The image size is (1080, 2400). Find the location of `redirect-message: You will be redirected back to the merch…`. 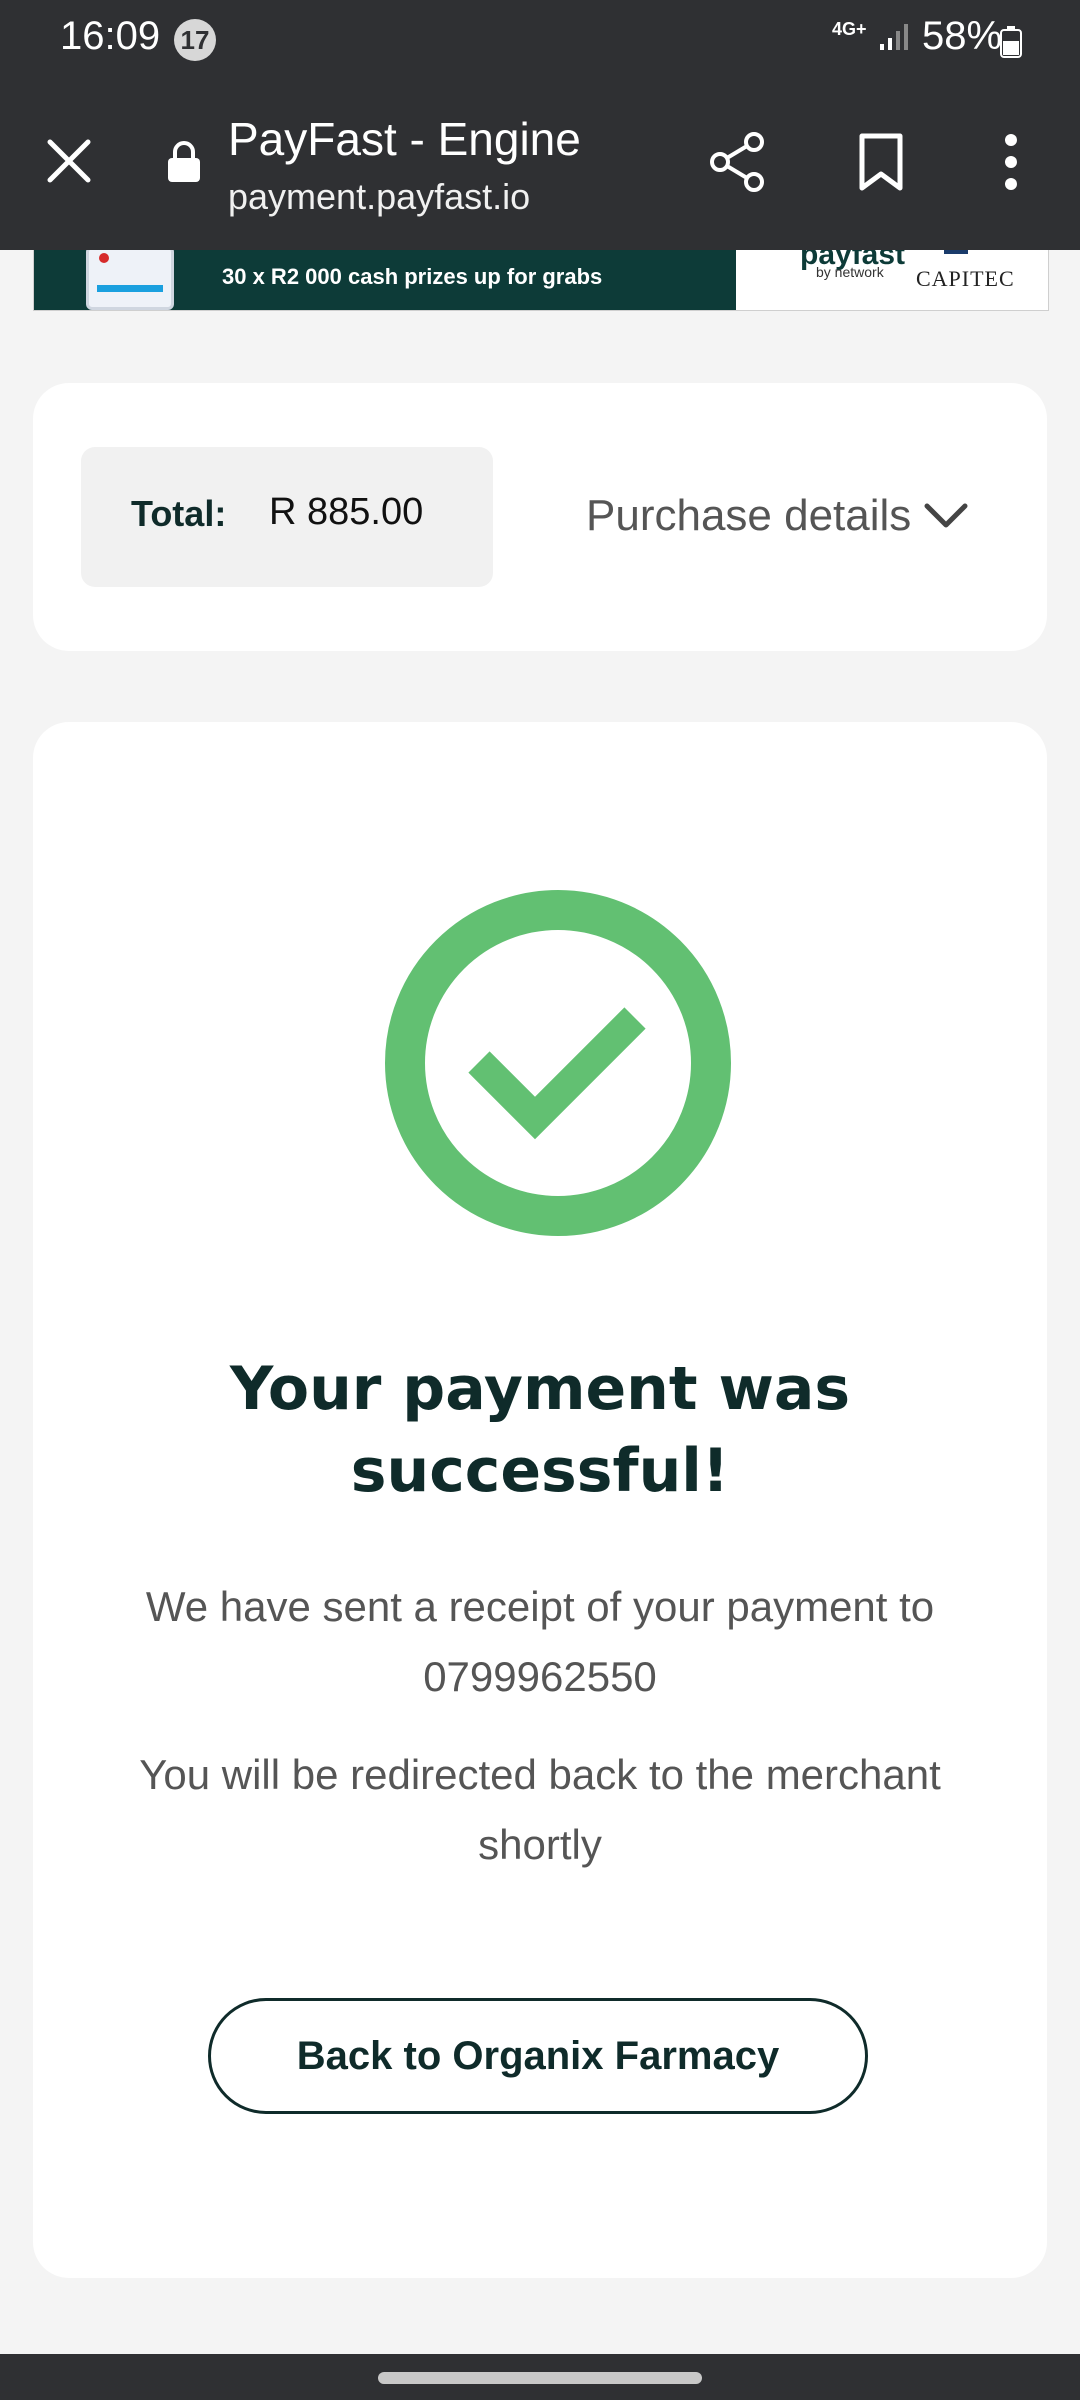

redirect-message: You will be redirected back to the merch… is located at coordinates (540, 1809).